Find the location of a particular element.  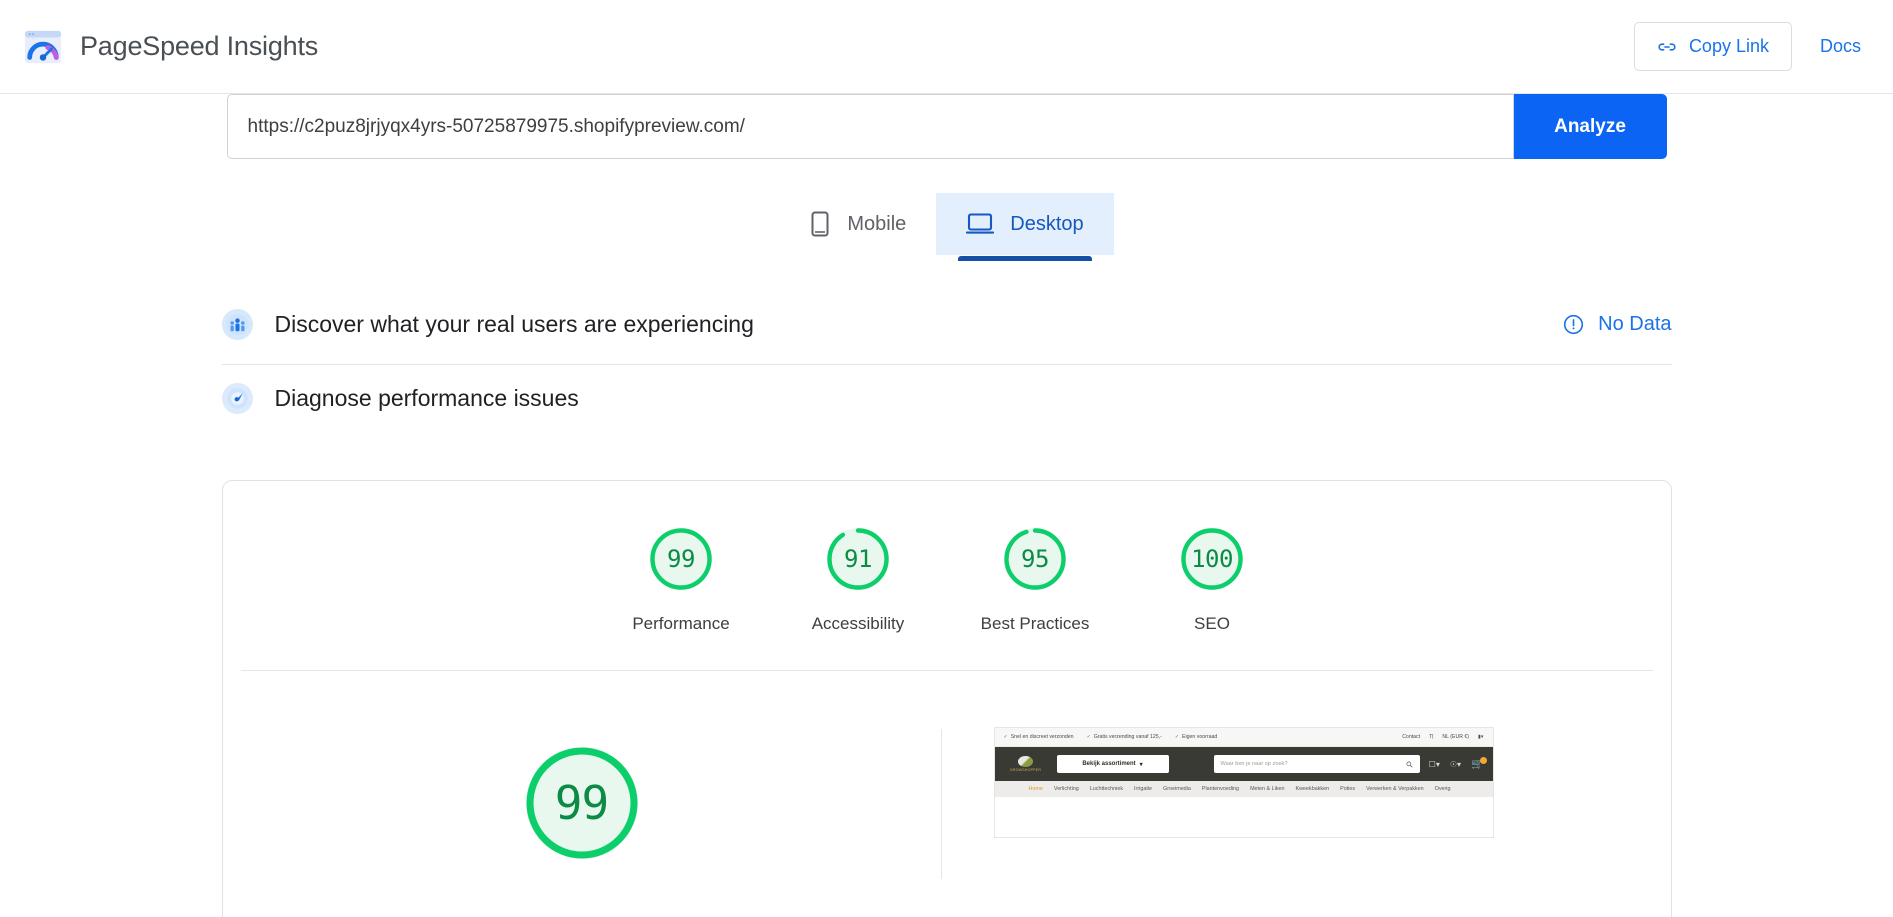

gauge-performance: 99 Performance is located at coordinates (681, 579).